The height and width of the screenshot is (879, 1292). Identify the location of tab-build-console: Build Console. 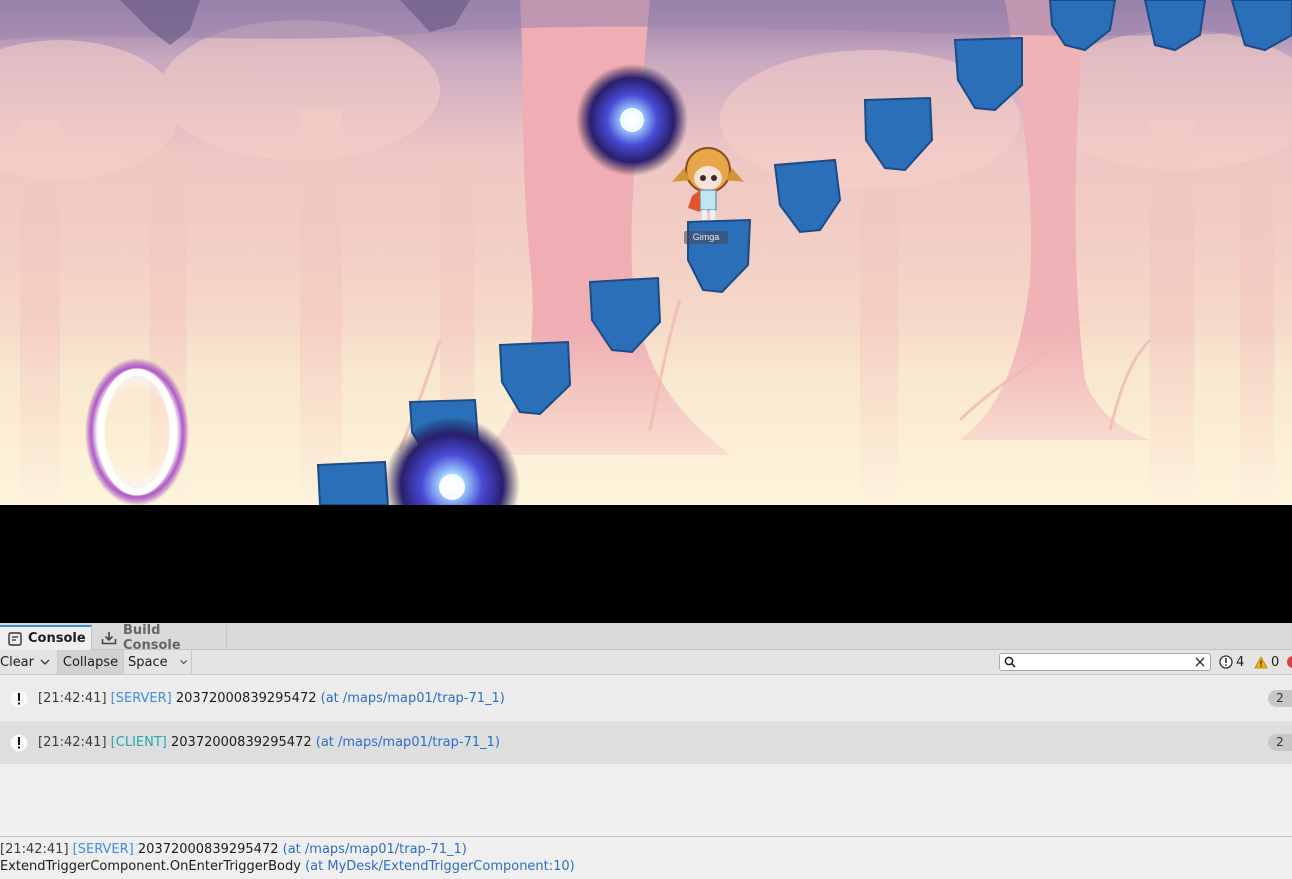
(160, 637).